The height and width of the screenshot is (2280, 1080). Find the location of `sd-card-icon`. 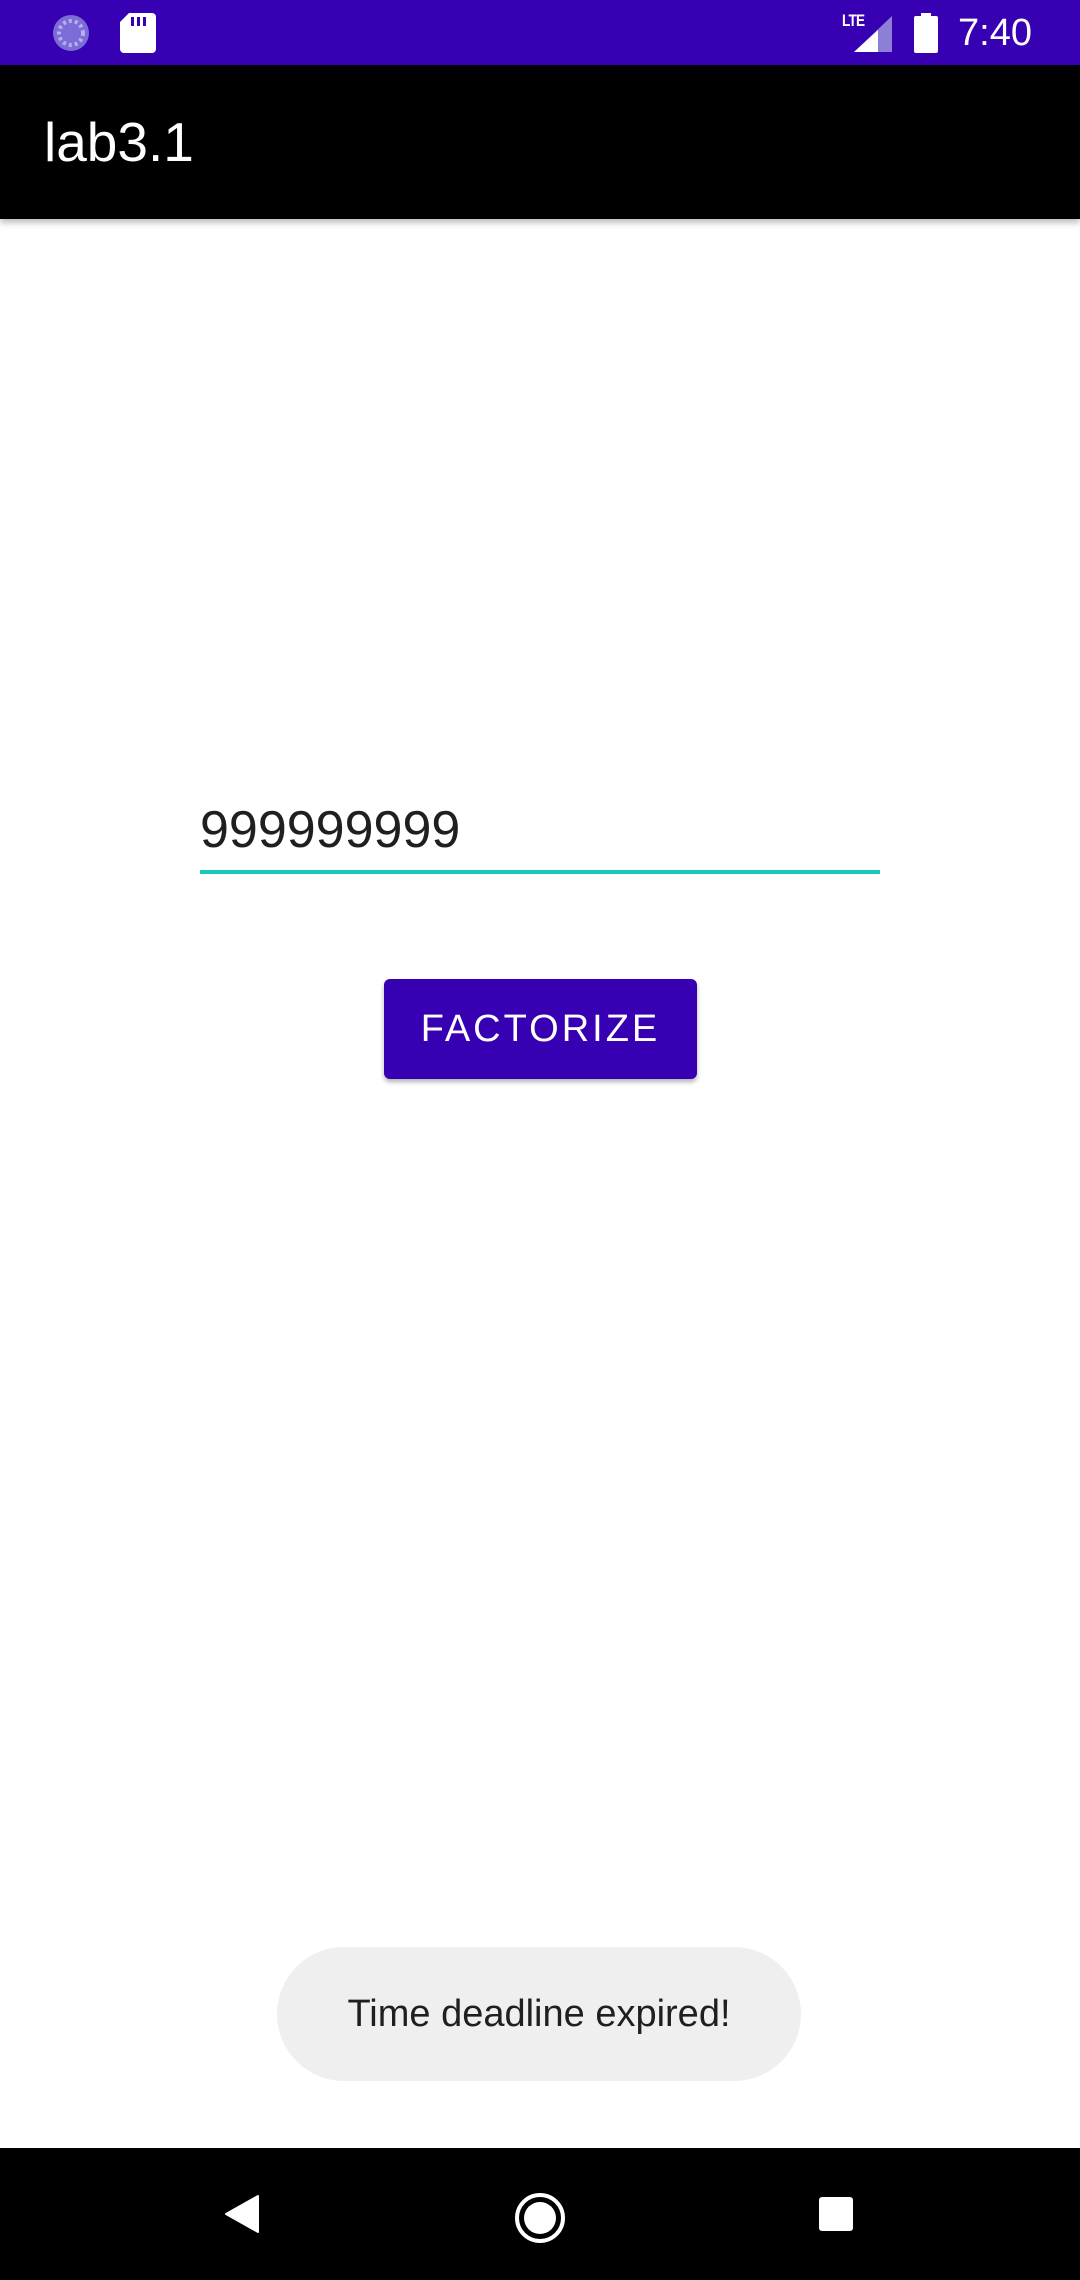

sd-card-icon is located at coordinates (138, 33).